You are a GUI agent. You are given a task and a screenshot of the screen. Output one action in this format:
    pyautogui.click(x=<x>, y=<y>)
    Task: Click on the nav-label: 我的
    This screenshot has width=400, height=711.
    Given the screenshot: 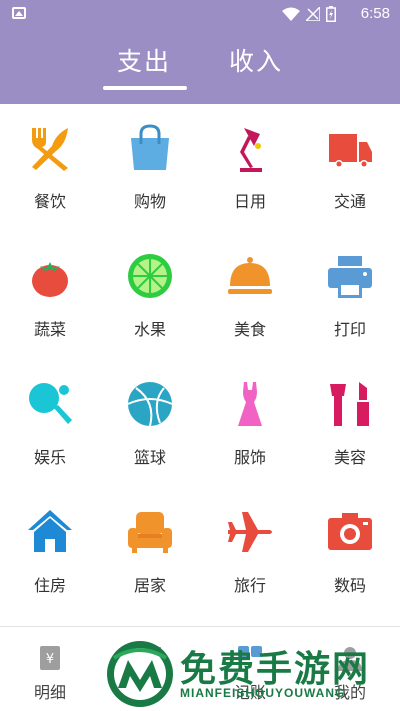 What is the action you would take?
    pyautogui.click(x=349, y=692)
    